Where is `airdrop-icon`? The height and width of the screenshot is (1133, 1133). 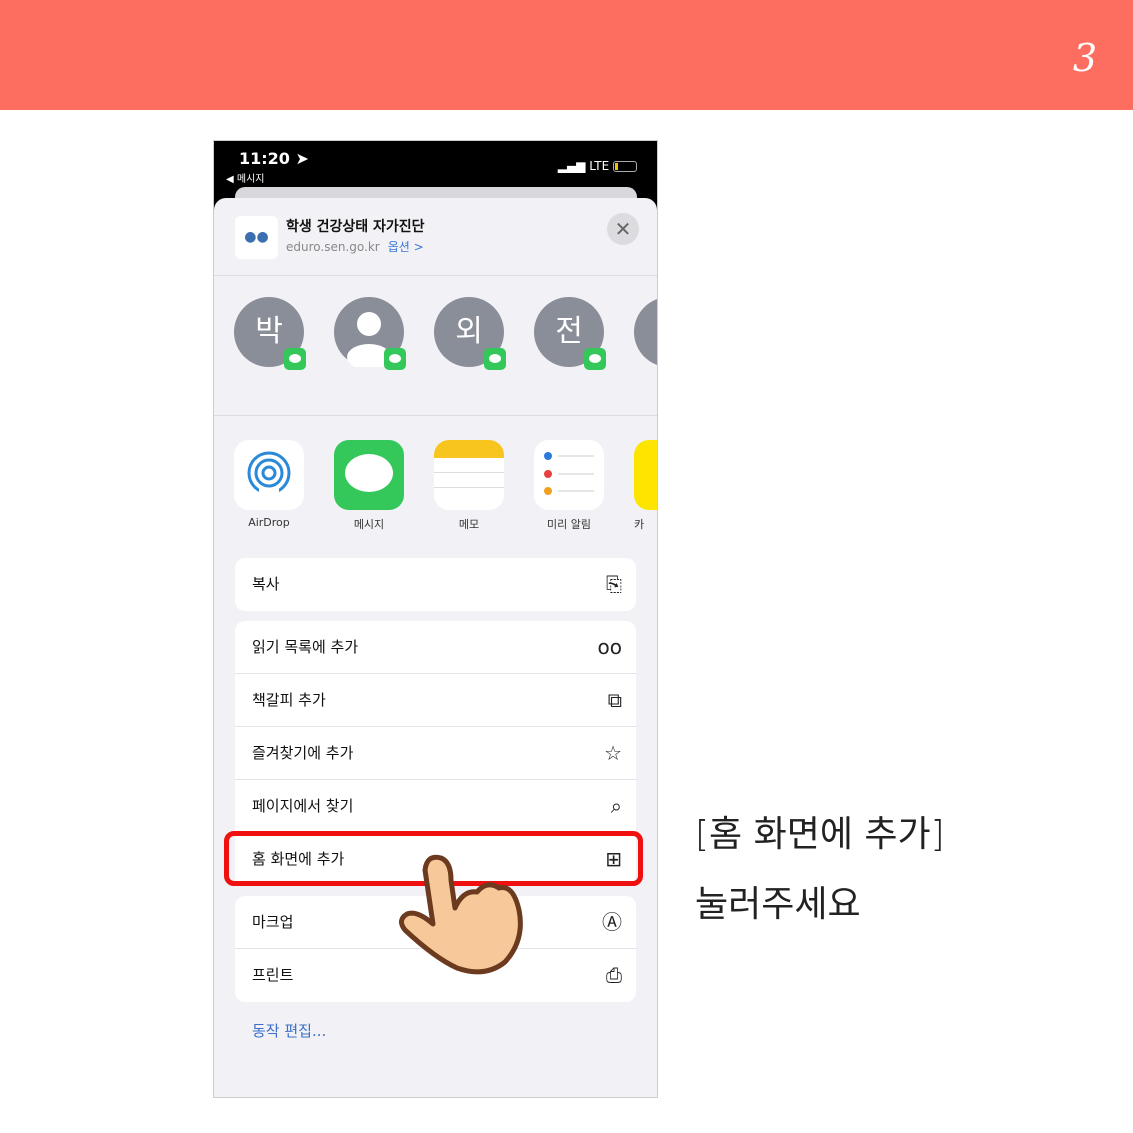 airdrop-icon is located at coordinates (269, 475).